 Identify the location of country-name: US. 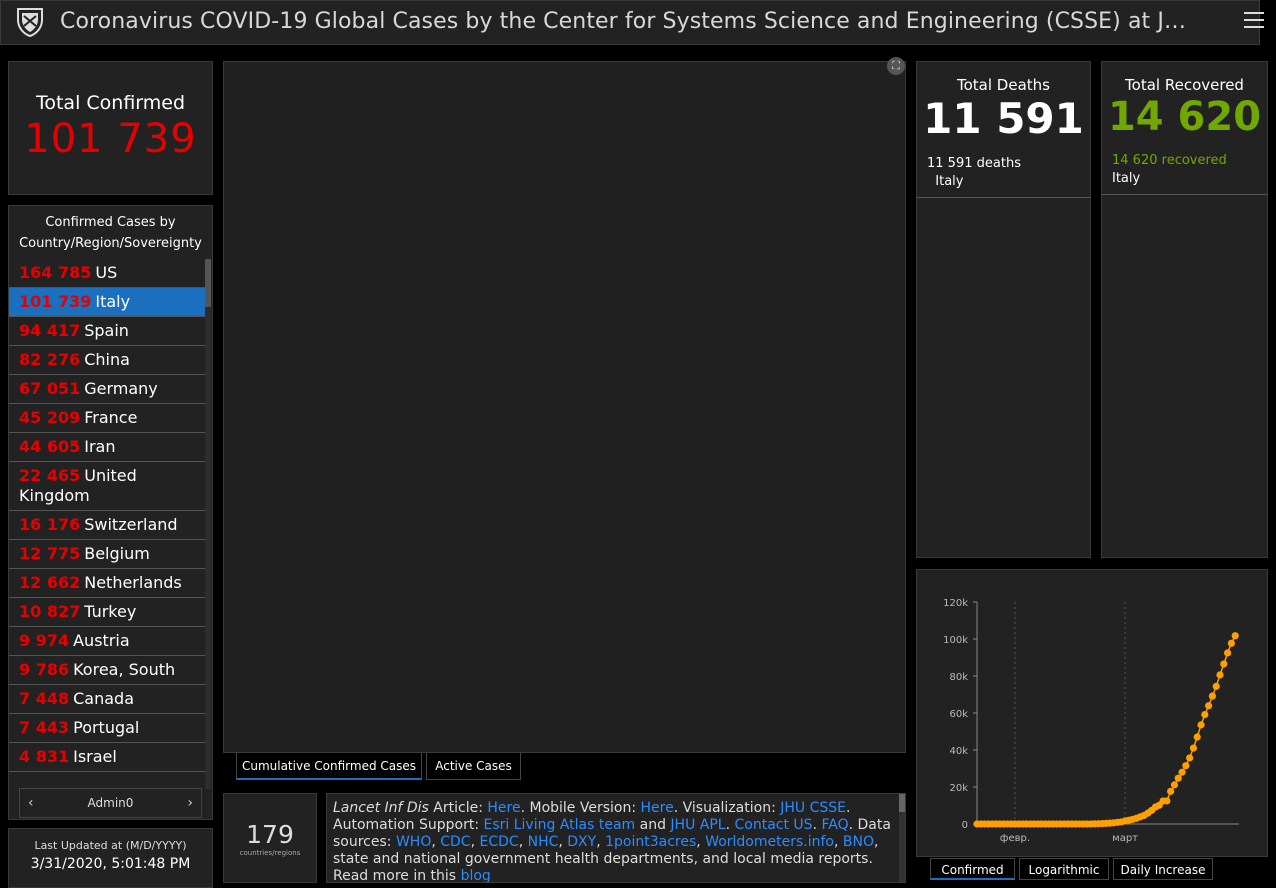
(106, 272).